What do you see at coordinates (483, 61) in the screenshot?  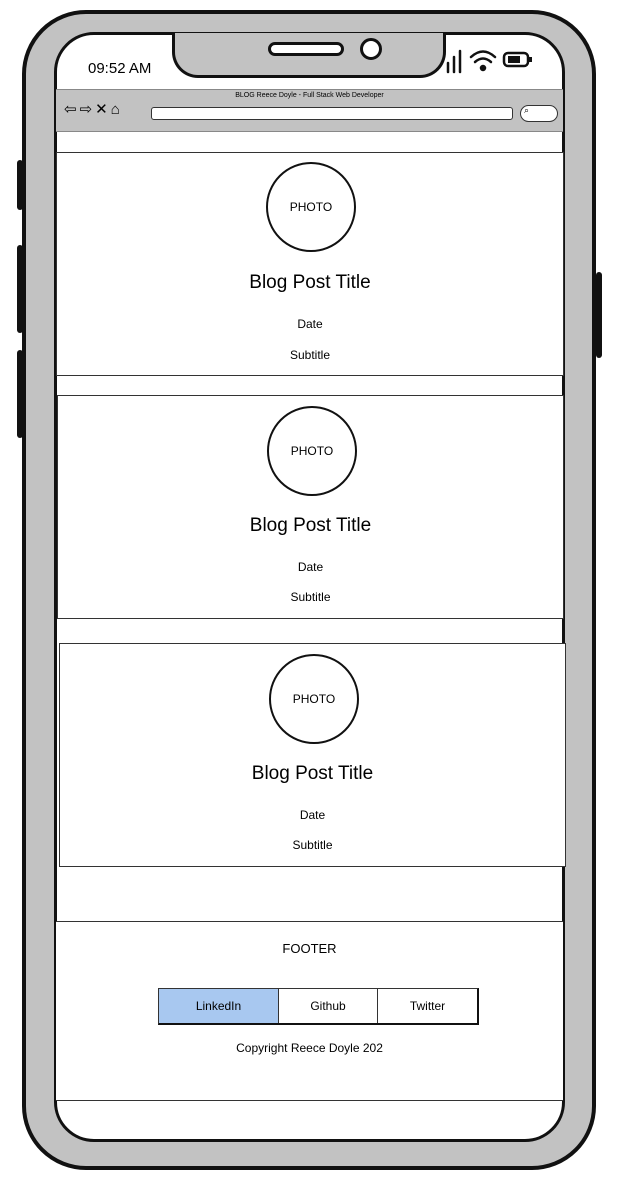 I see `wifi-icon` at bounding box center [483, 61].